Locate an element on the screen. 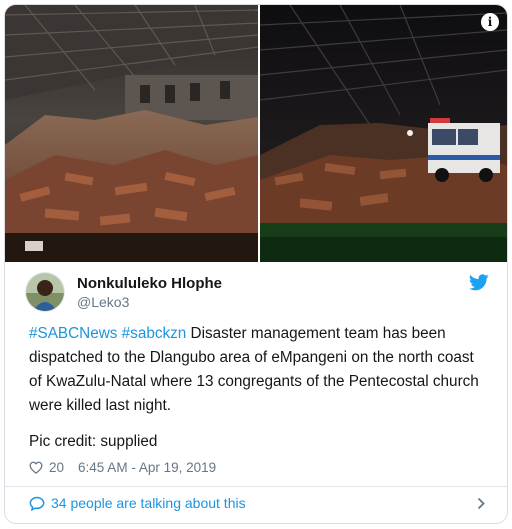 The image size is (512, 529). tweet-author: Nonkululeko Hlophe @Leko3 is located at coordinates (123, 292).